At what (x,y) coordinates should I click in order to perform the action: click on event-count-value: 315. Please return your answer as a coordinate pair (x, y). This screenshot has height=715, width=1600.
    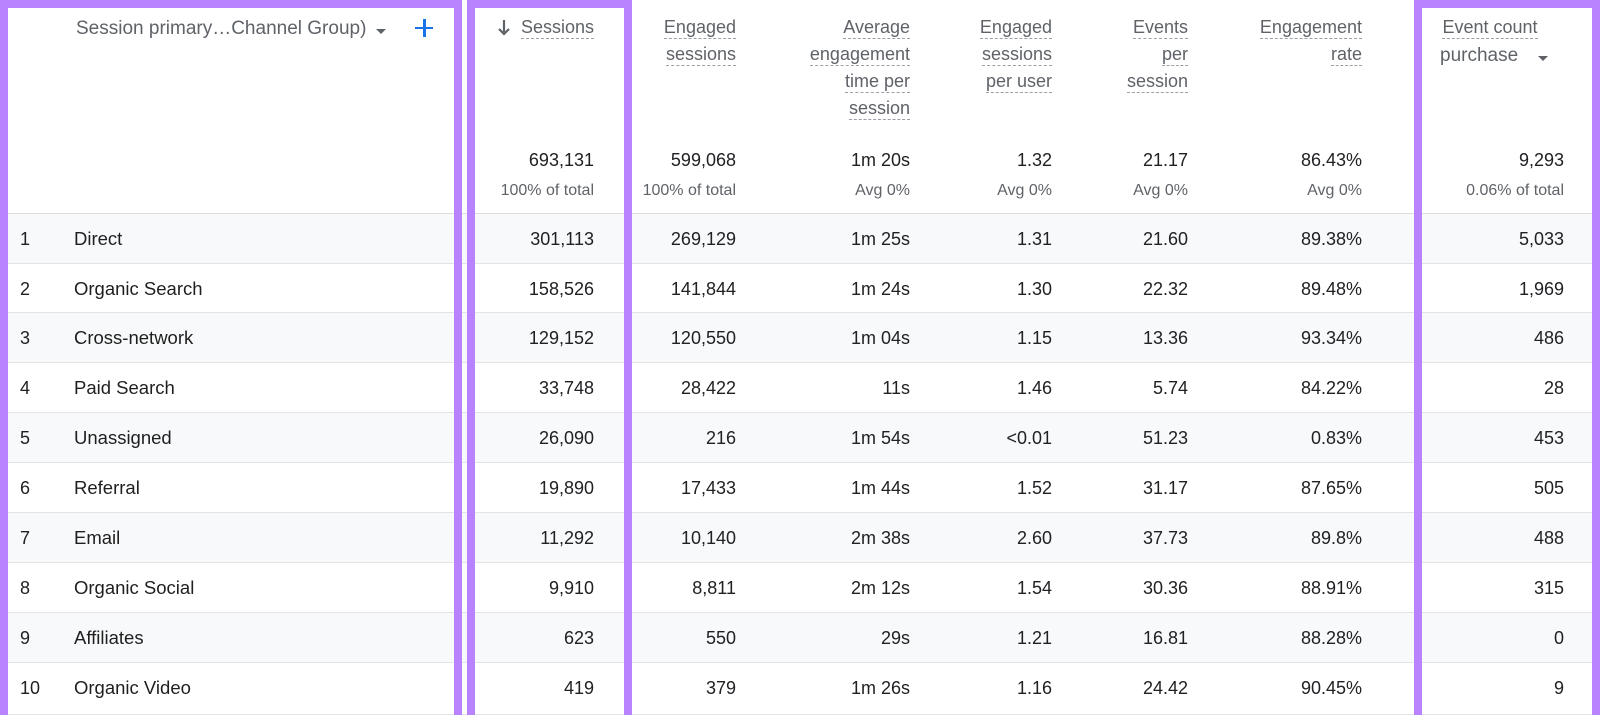
    Looking at the image, I should click on (1548, 588).